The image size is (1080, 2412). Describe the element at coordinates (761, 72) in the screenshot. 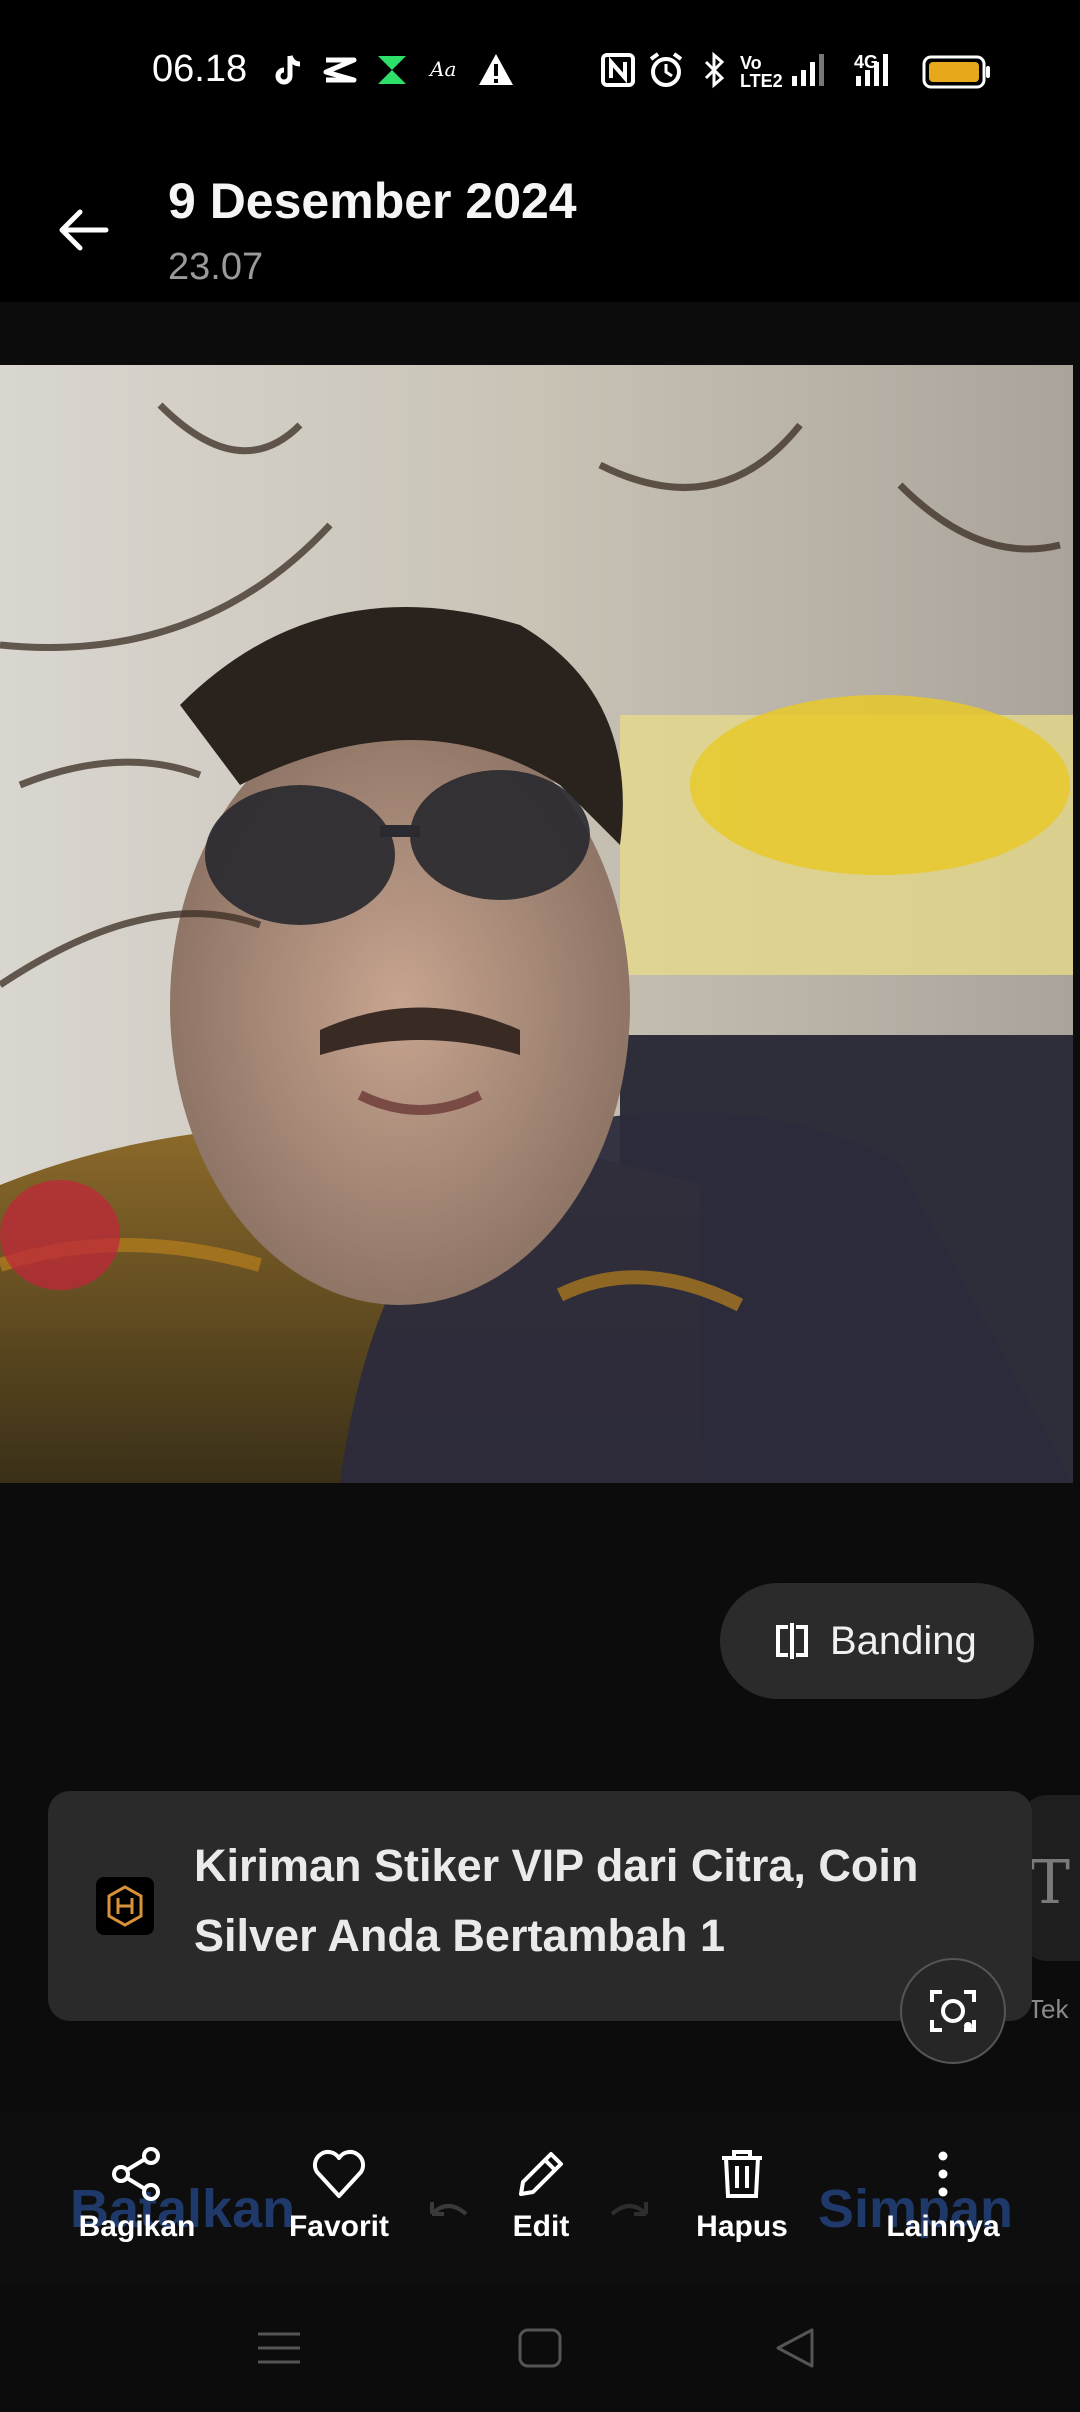

I see `volte-label: Vo LTE2` at that location.